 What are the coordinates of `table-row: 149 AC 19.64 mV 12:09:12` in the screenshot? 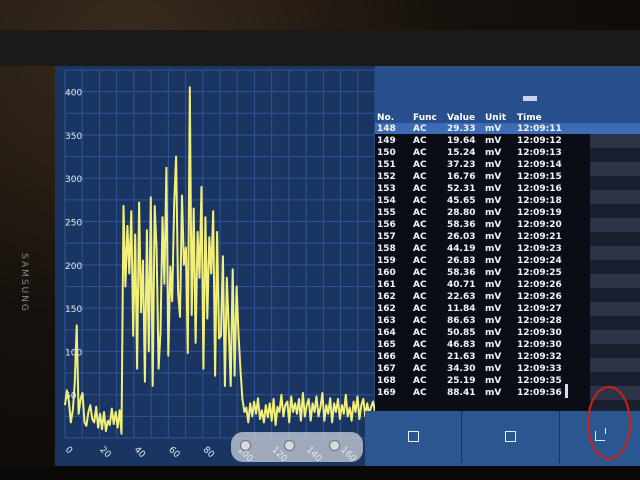 It's located at (507, 141).